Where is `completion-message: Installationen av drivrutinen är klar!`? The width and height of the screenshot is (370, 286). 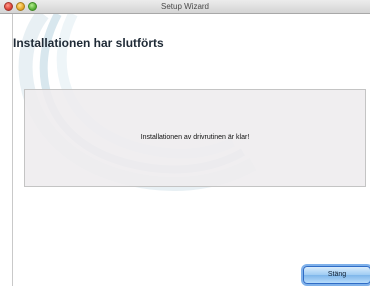 completion-message: Installationen av drivrutinen är klar! is located at coordinates (195, 137).